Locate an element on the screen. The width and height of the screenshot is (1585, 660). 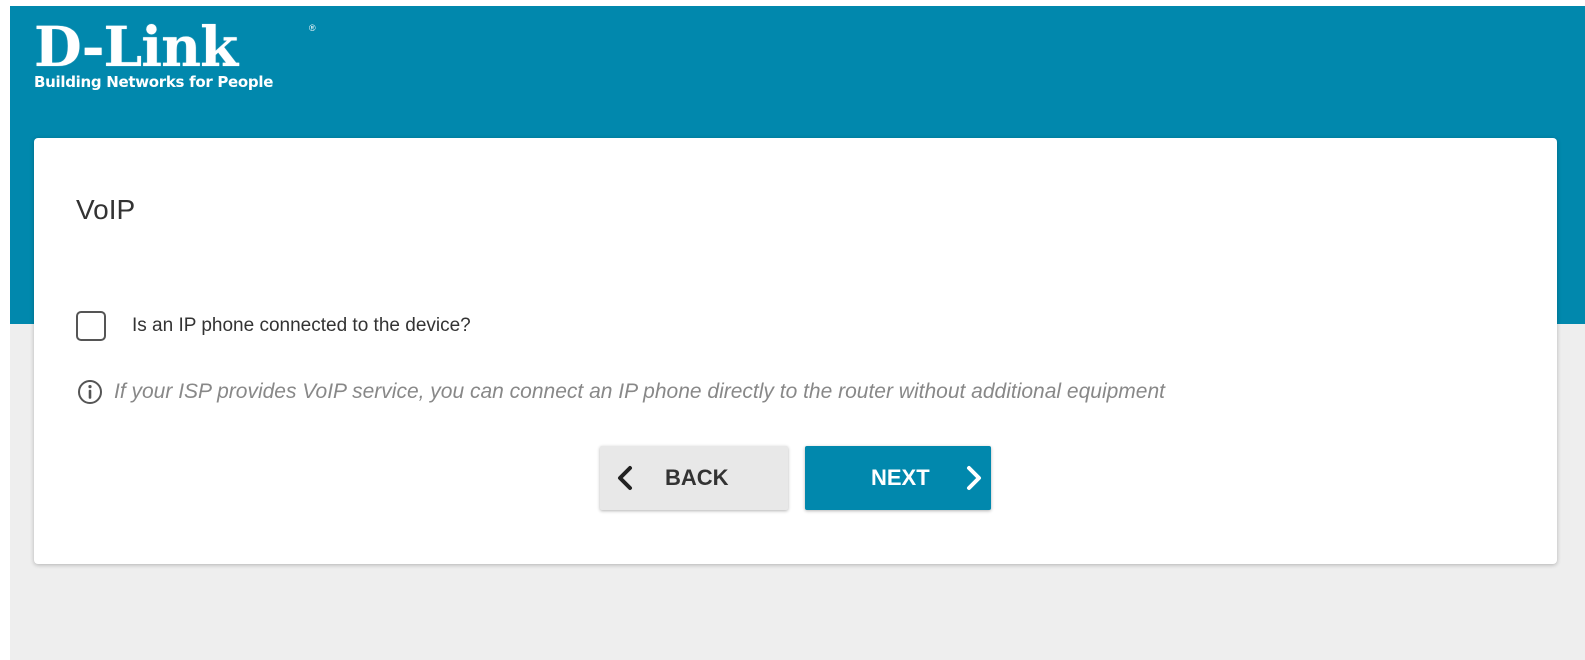
next-button-label: NEXT is located at coordinates (900, 477).